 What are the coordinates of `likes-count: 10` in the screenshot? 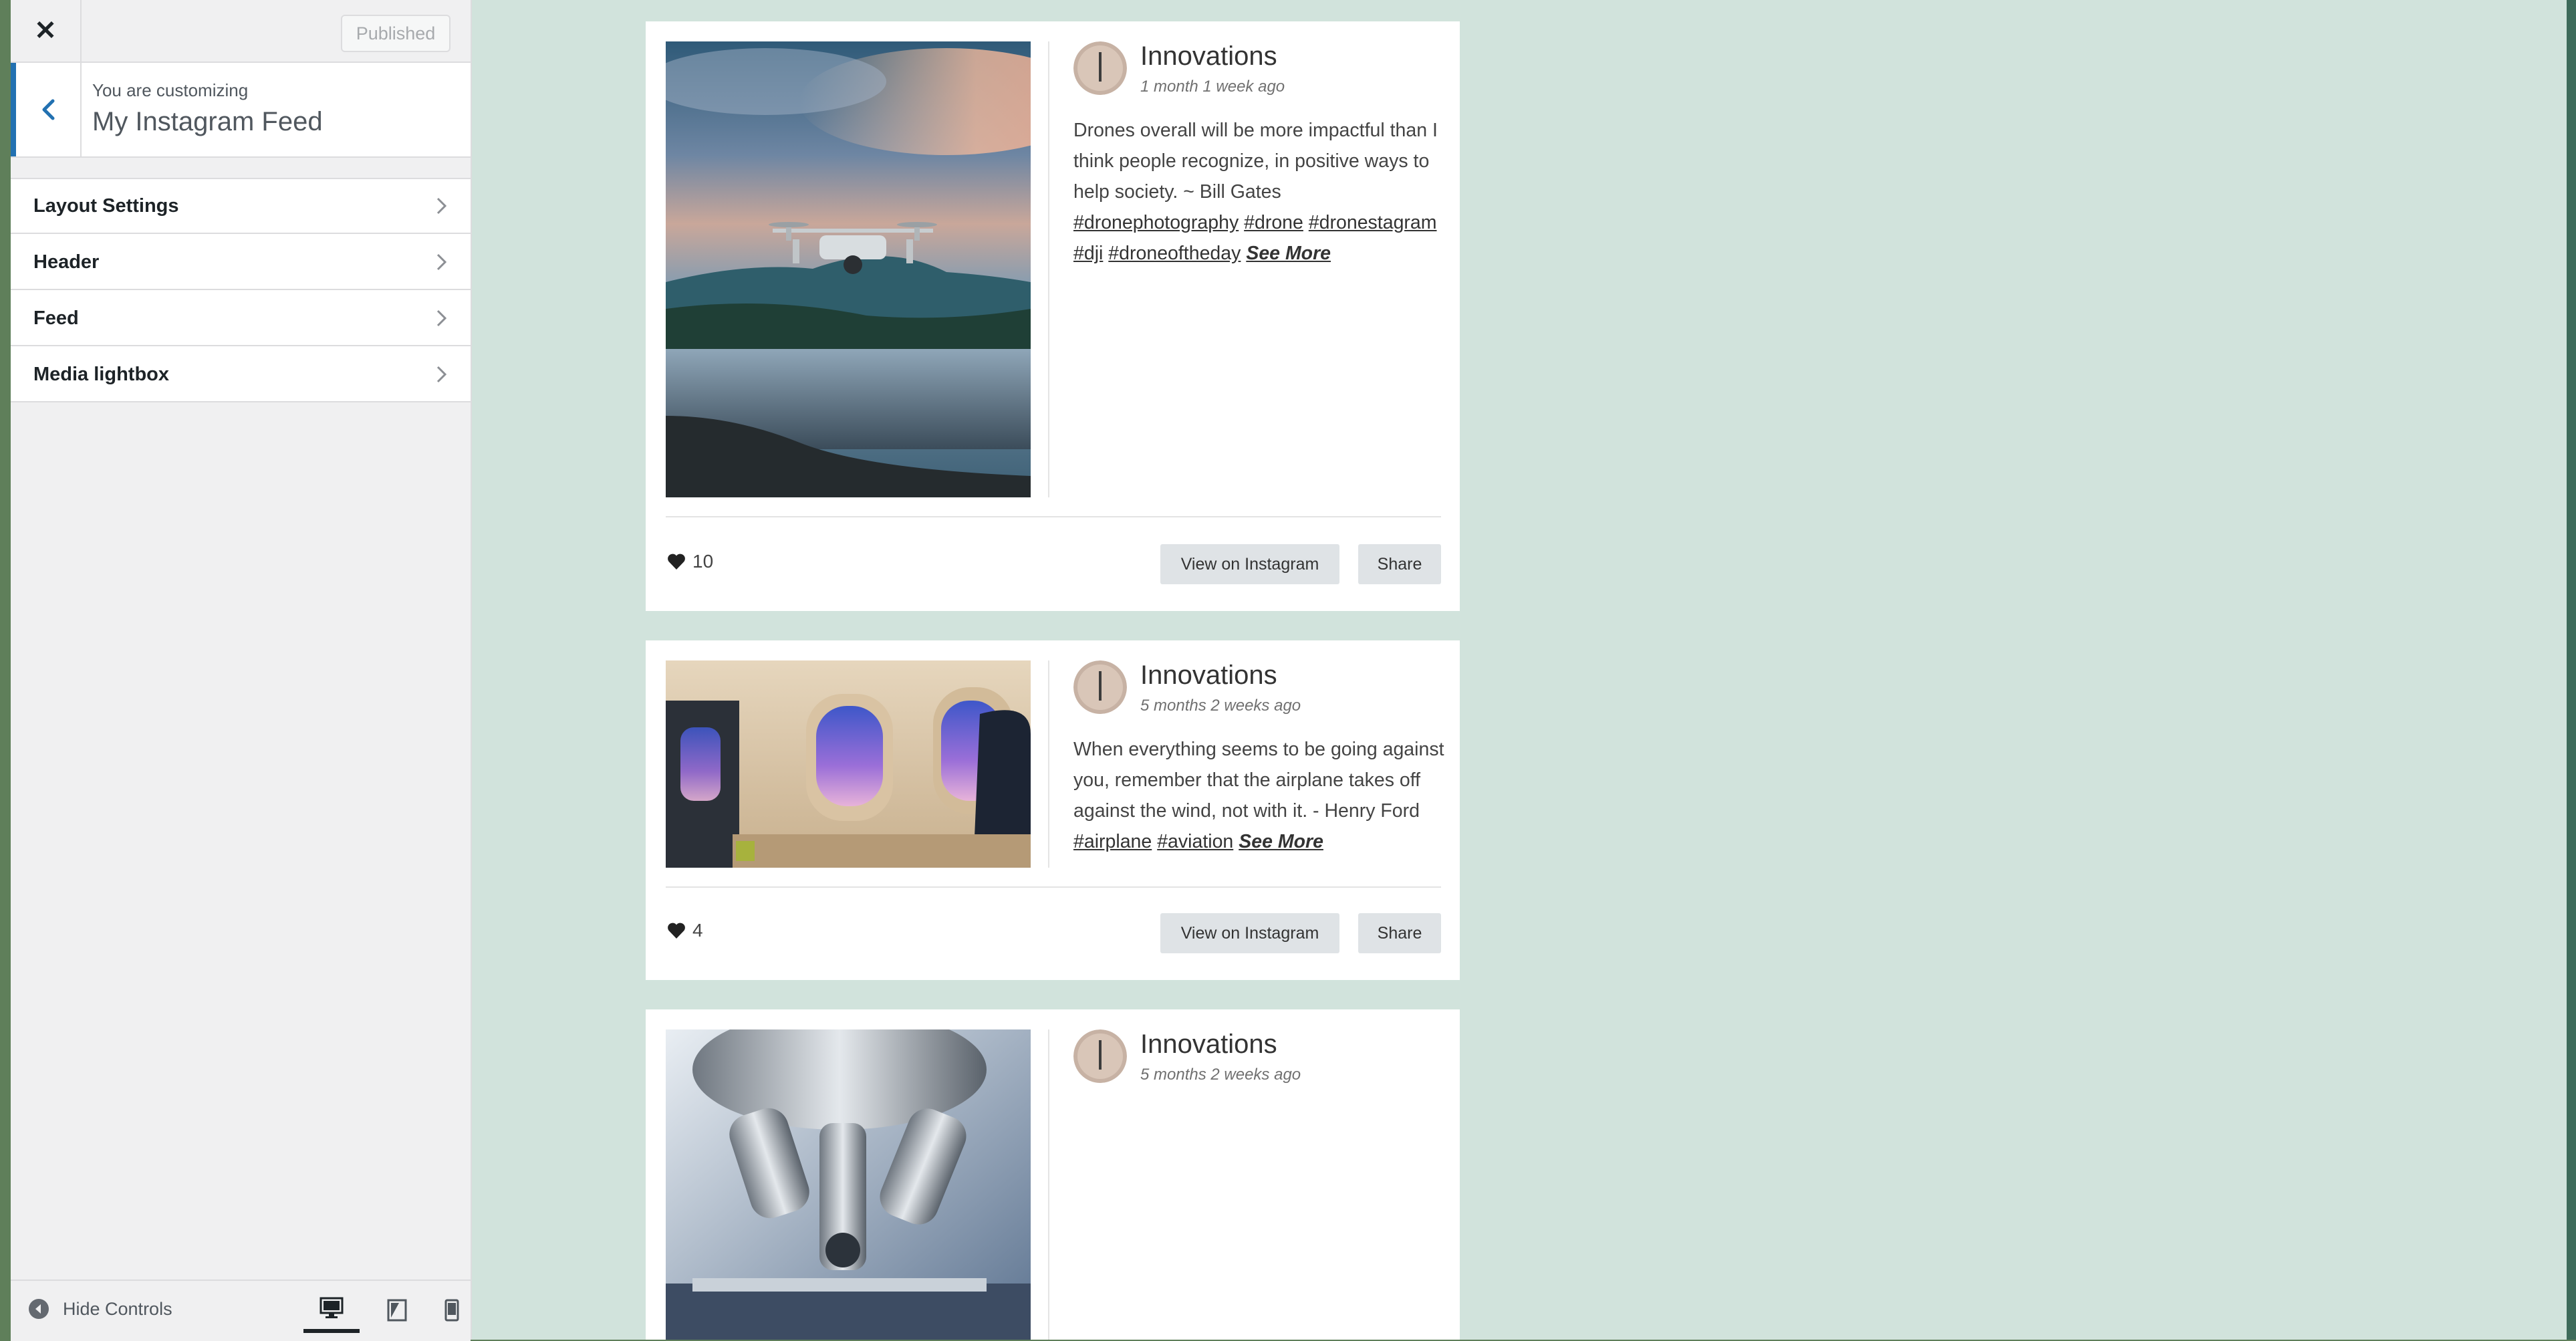 It's located at (690, 561).